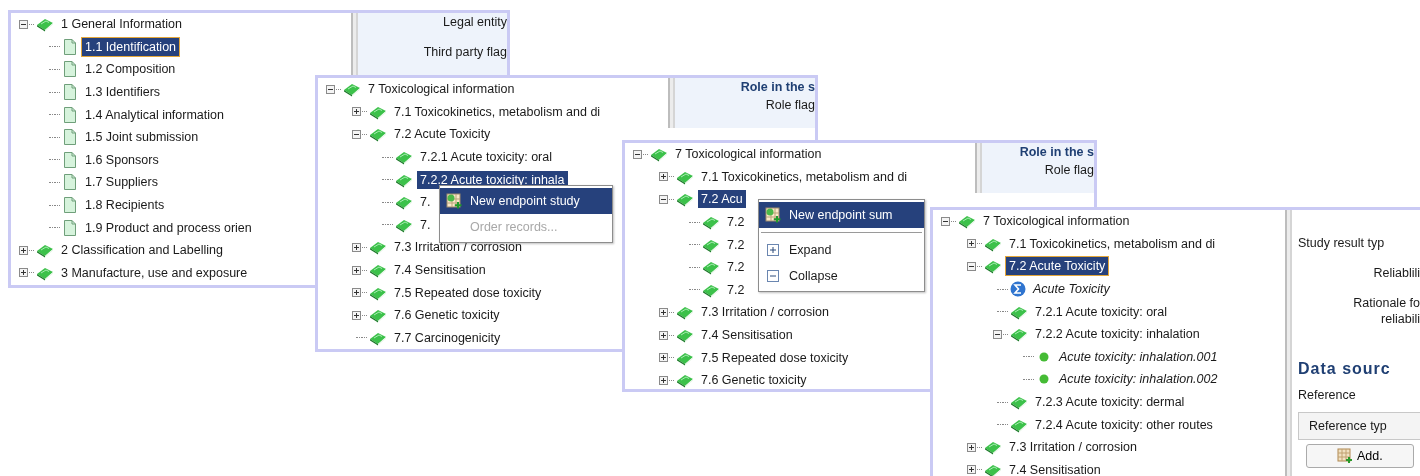 This screenshot has width=1420, height=476. Describe the element at coordinates (773, 250) in the screenshot. I see `plus-icon` at that location.